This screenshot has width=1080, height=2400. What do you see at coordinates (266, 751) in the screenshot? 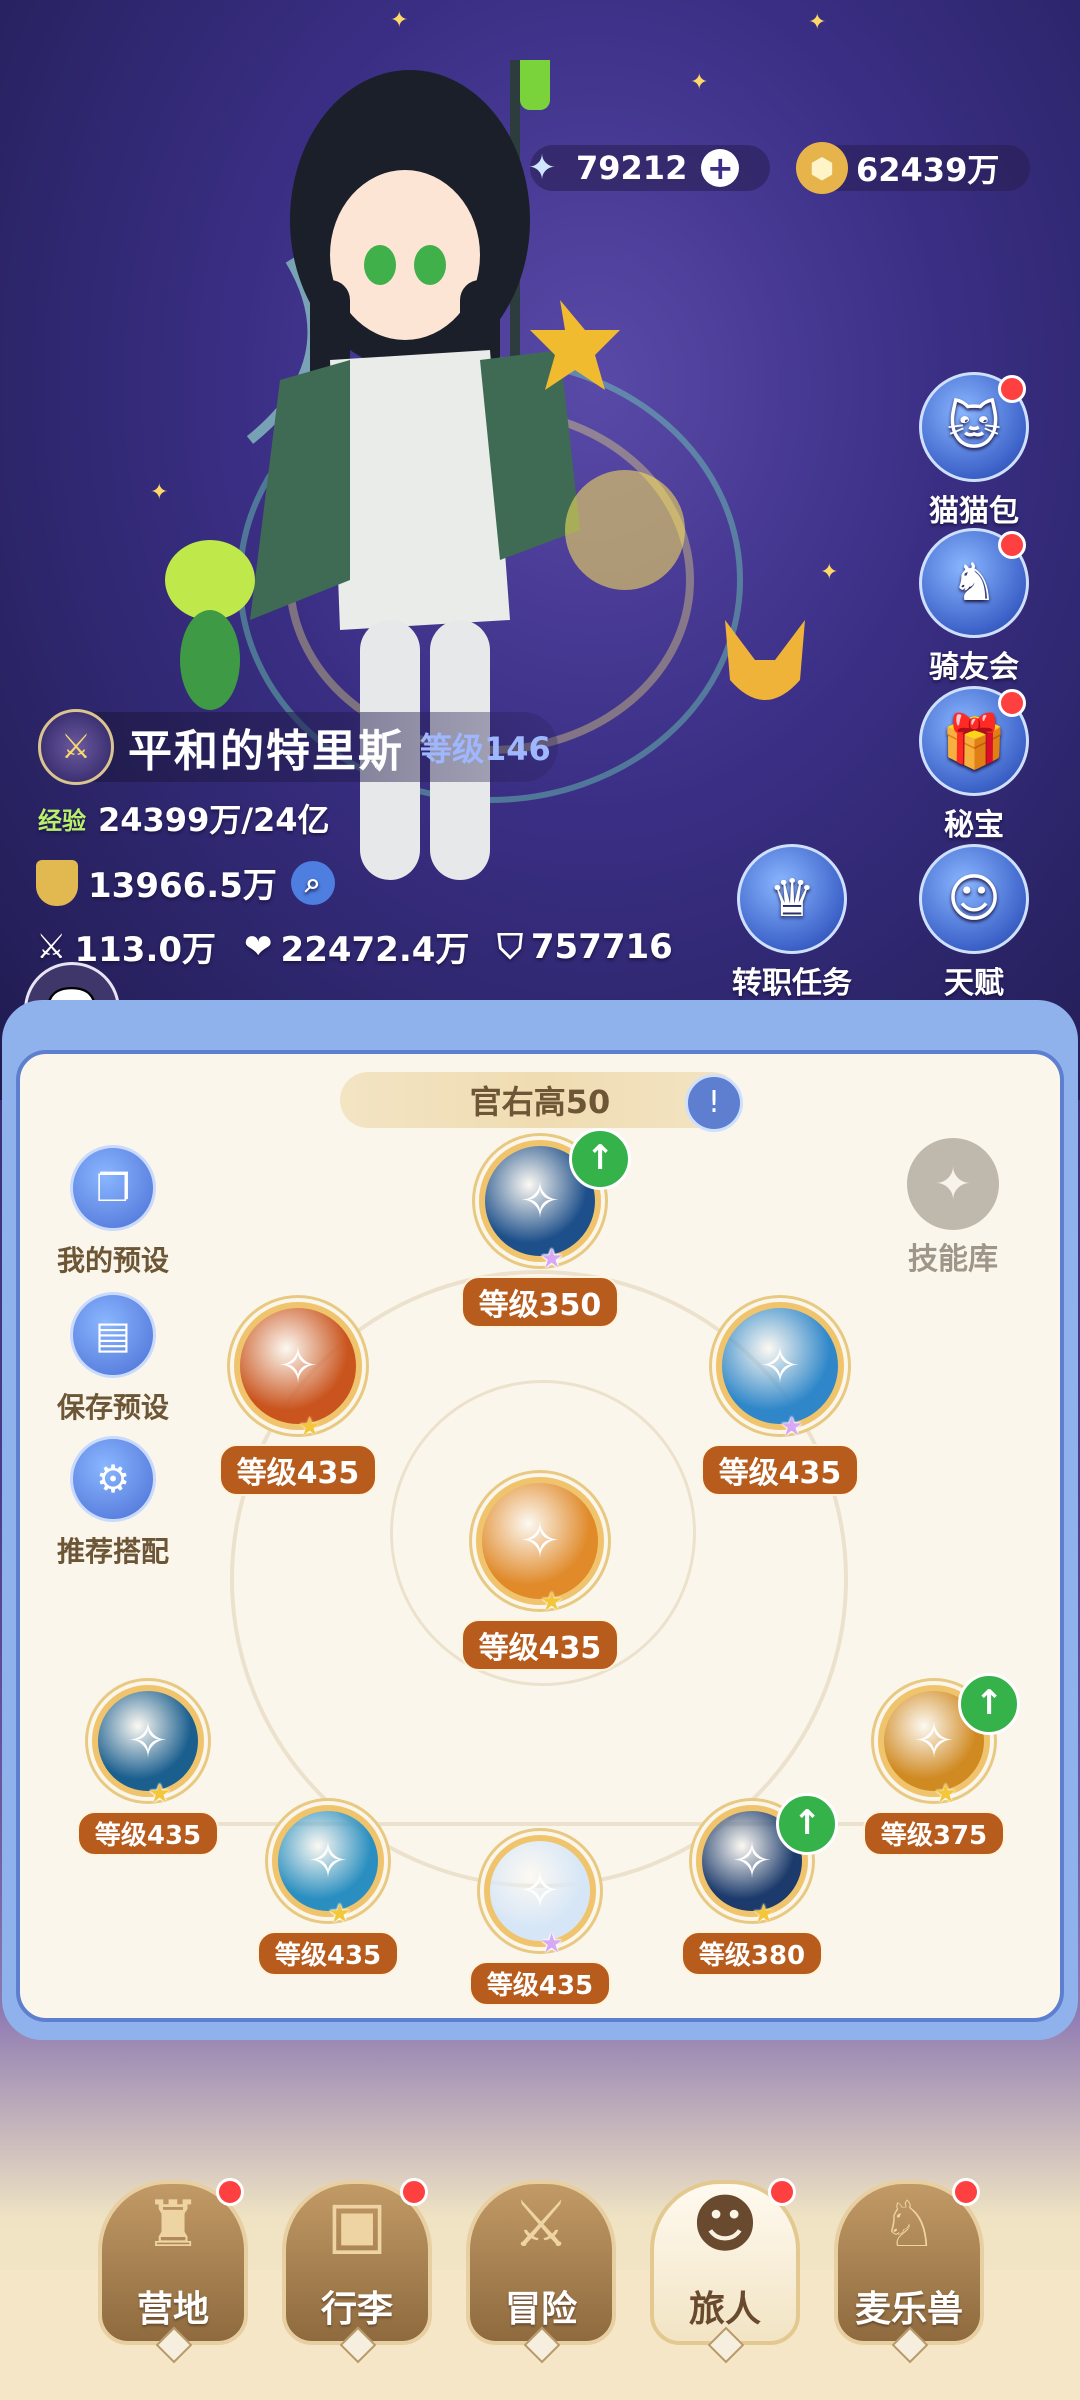
I see `player-name: 平和的特里斯` at bounding box center [266, 751].